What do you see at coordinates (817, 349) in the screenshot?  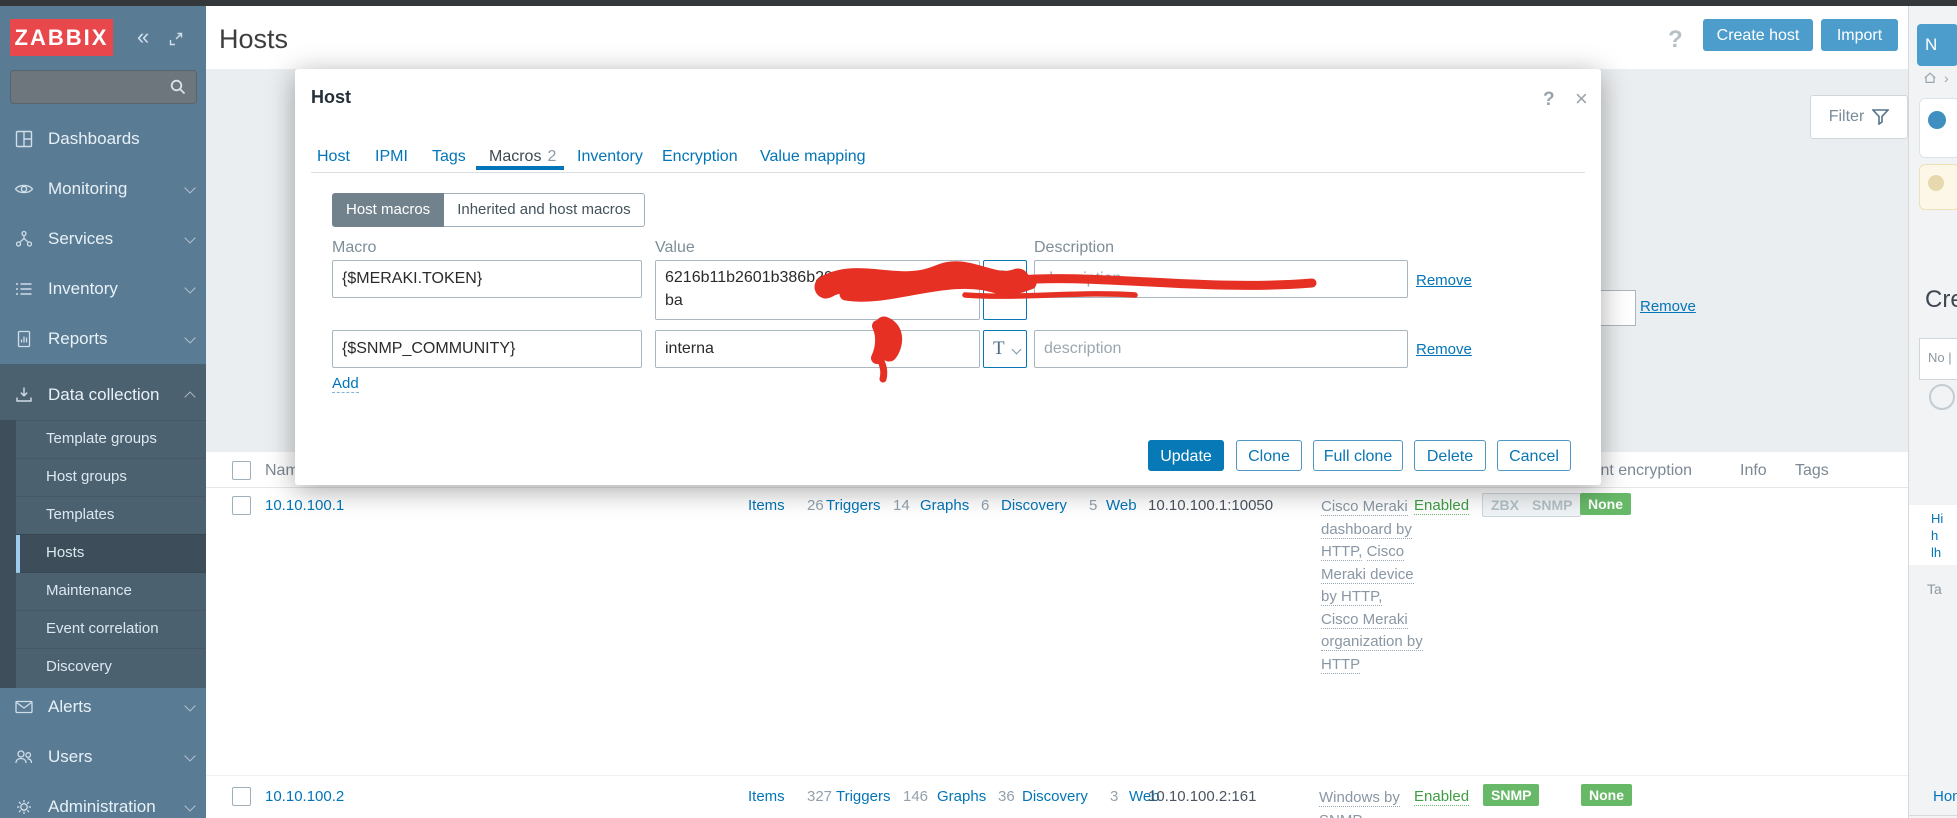 I see `macro-value-input` at bounding box center [817, 349].